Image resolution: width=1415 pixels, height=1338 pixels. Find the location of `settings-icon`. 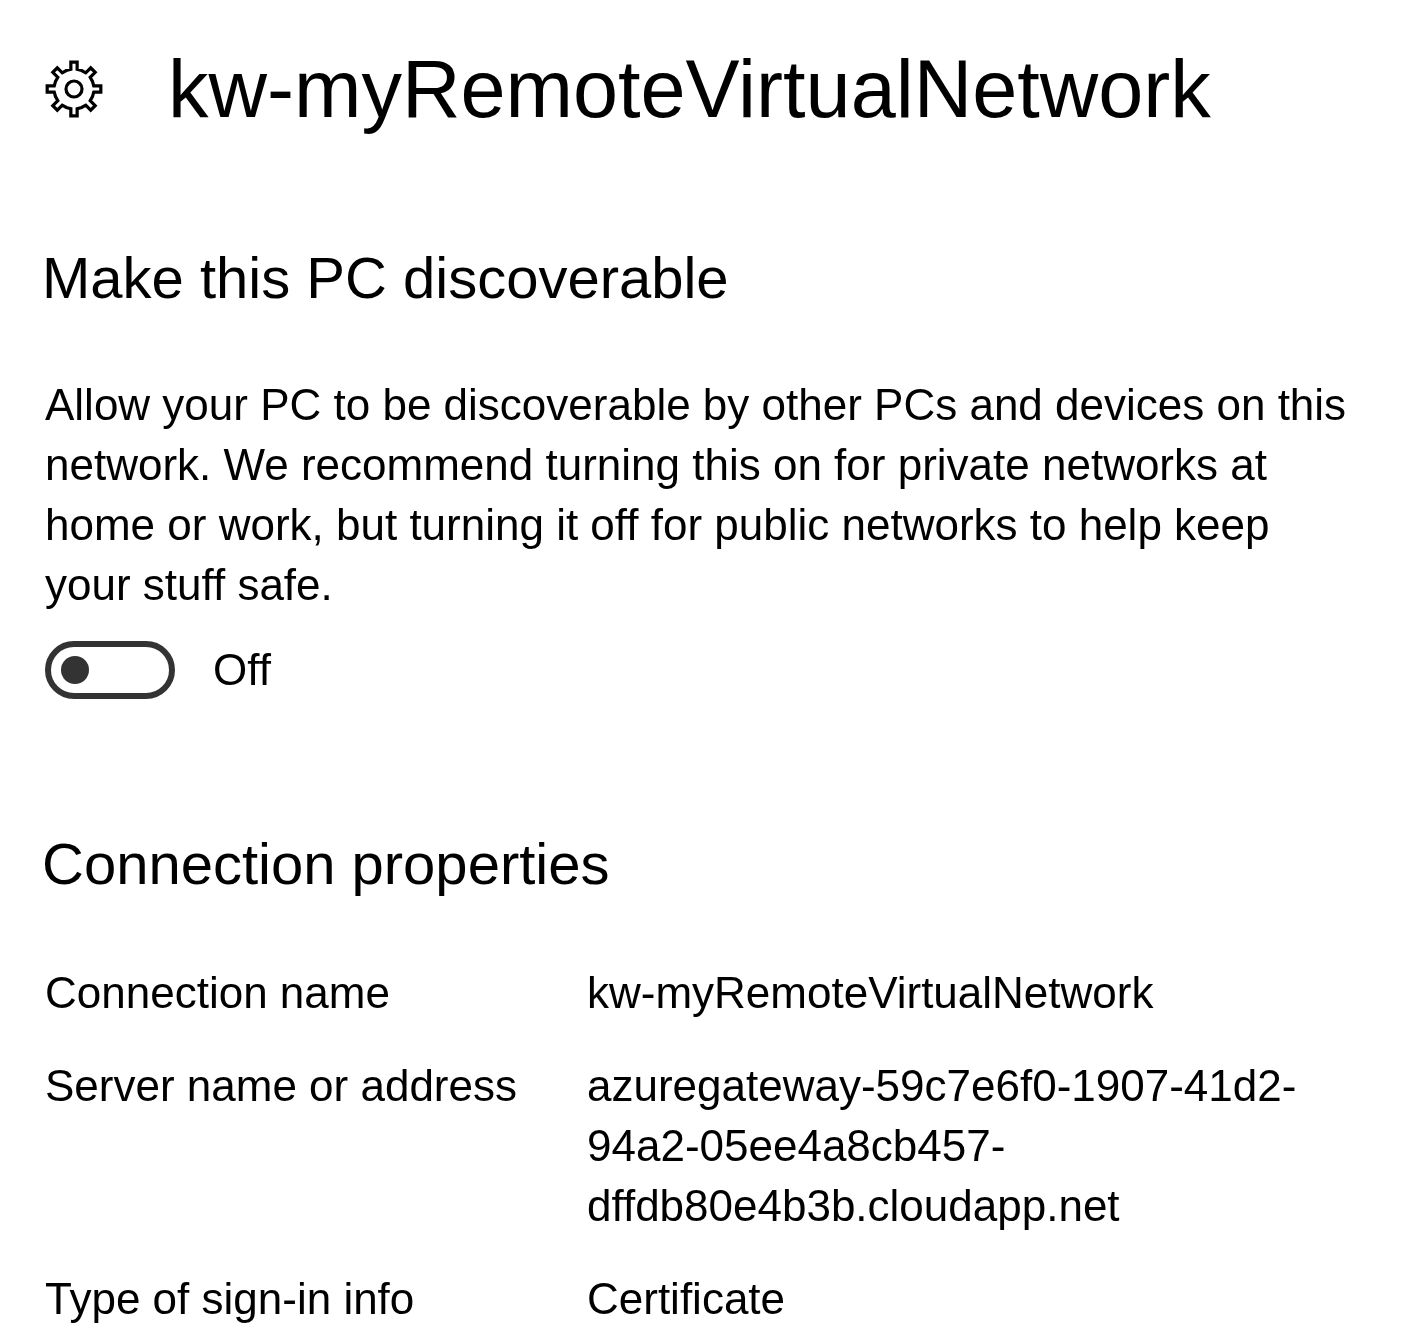

settings-icon is located at coordinates (74, 89).